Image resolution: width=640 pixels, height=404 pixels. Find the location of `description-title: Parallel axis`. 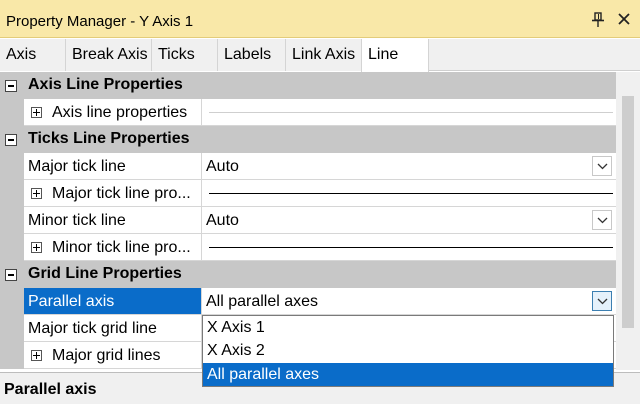

description-title: Parallel axis is located at coordinates (50, 389).